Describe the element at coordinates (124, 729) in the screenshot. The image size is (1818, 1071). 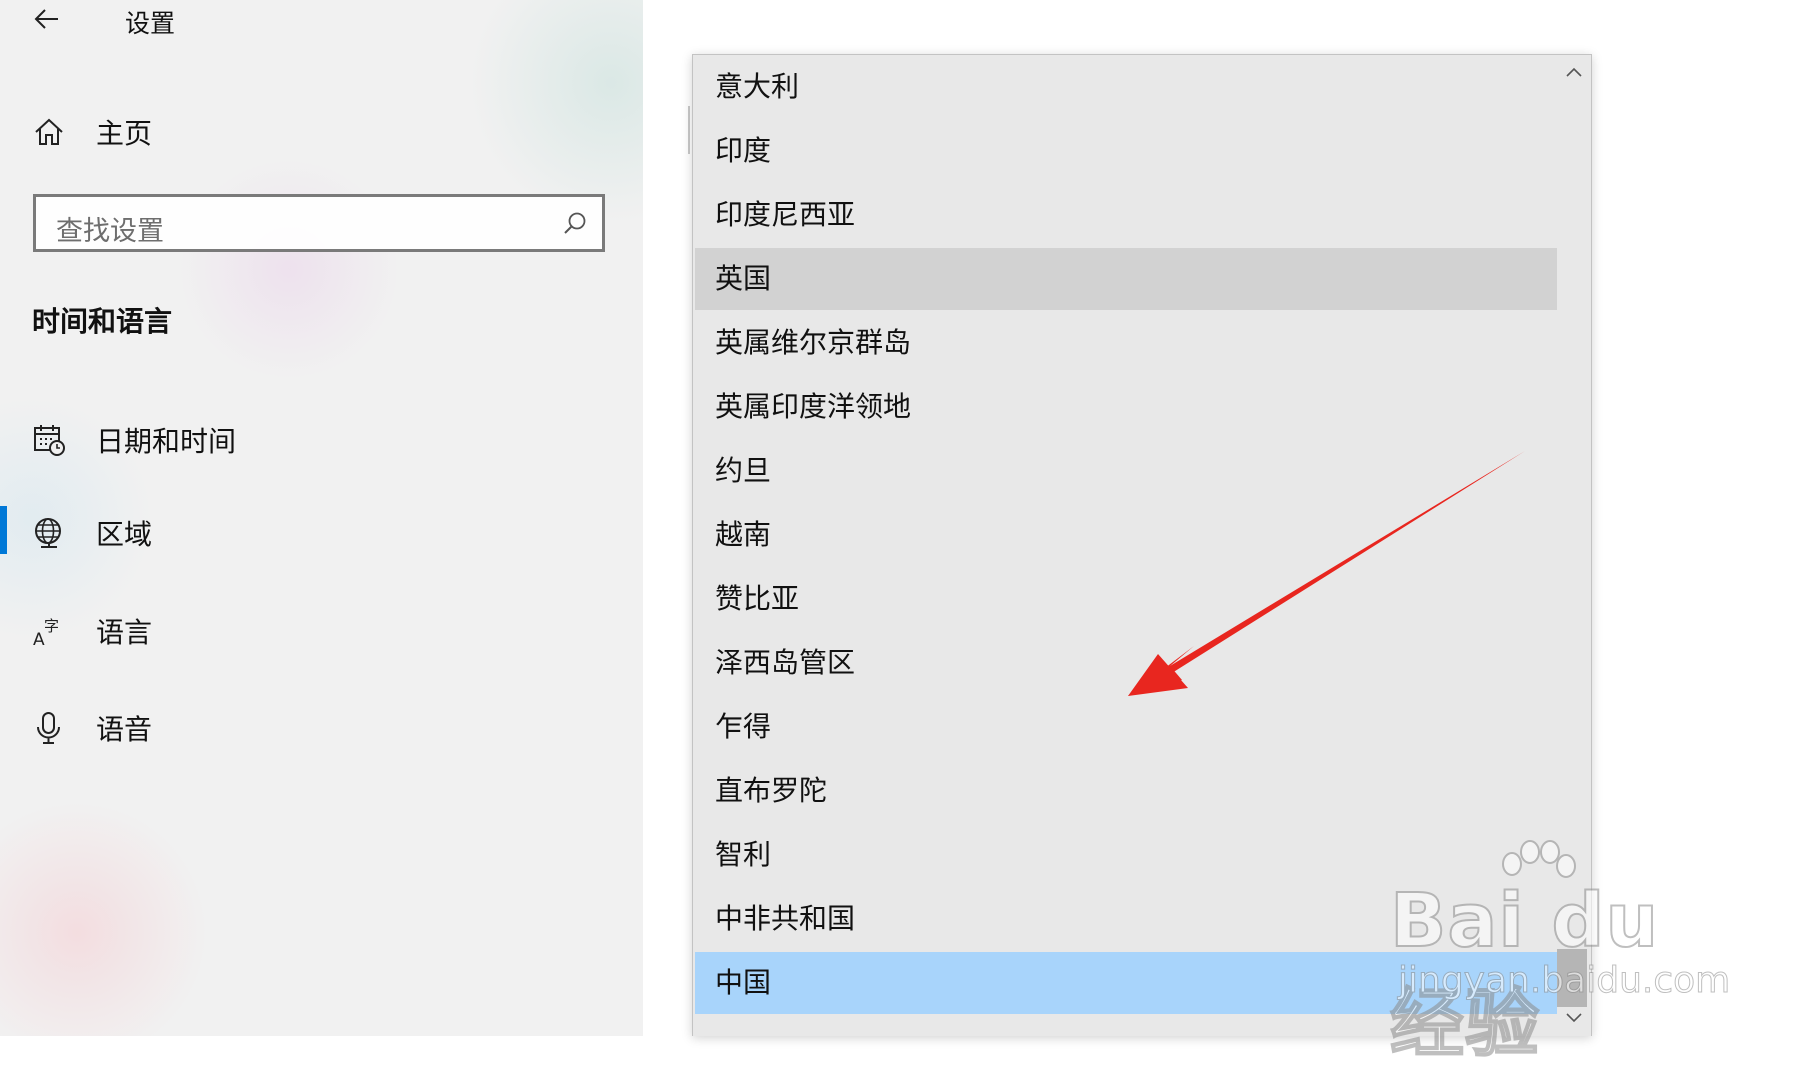
I see `sidebar-item-label: 语音` at that location.